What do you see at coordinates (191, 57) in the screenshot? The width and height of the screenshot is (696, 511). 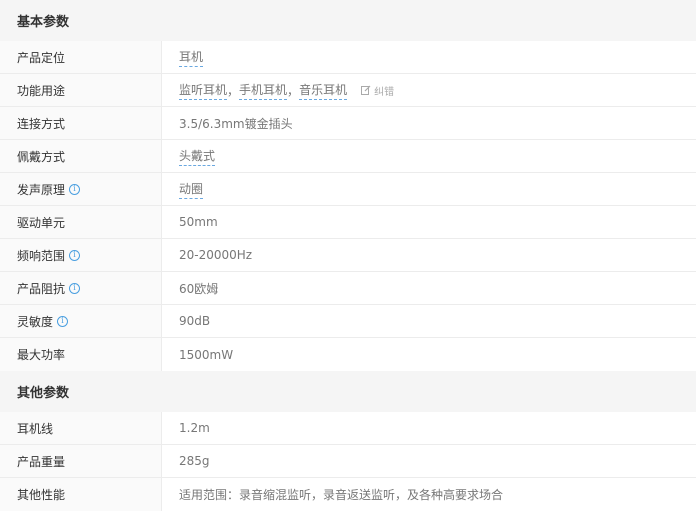 I see `spec-value-link: 耳机` at bounding box center [191, 57].